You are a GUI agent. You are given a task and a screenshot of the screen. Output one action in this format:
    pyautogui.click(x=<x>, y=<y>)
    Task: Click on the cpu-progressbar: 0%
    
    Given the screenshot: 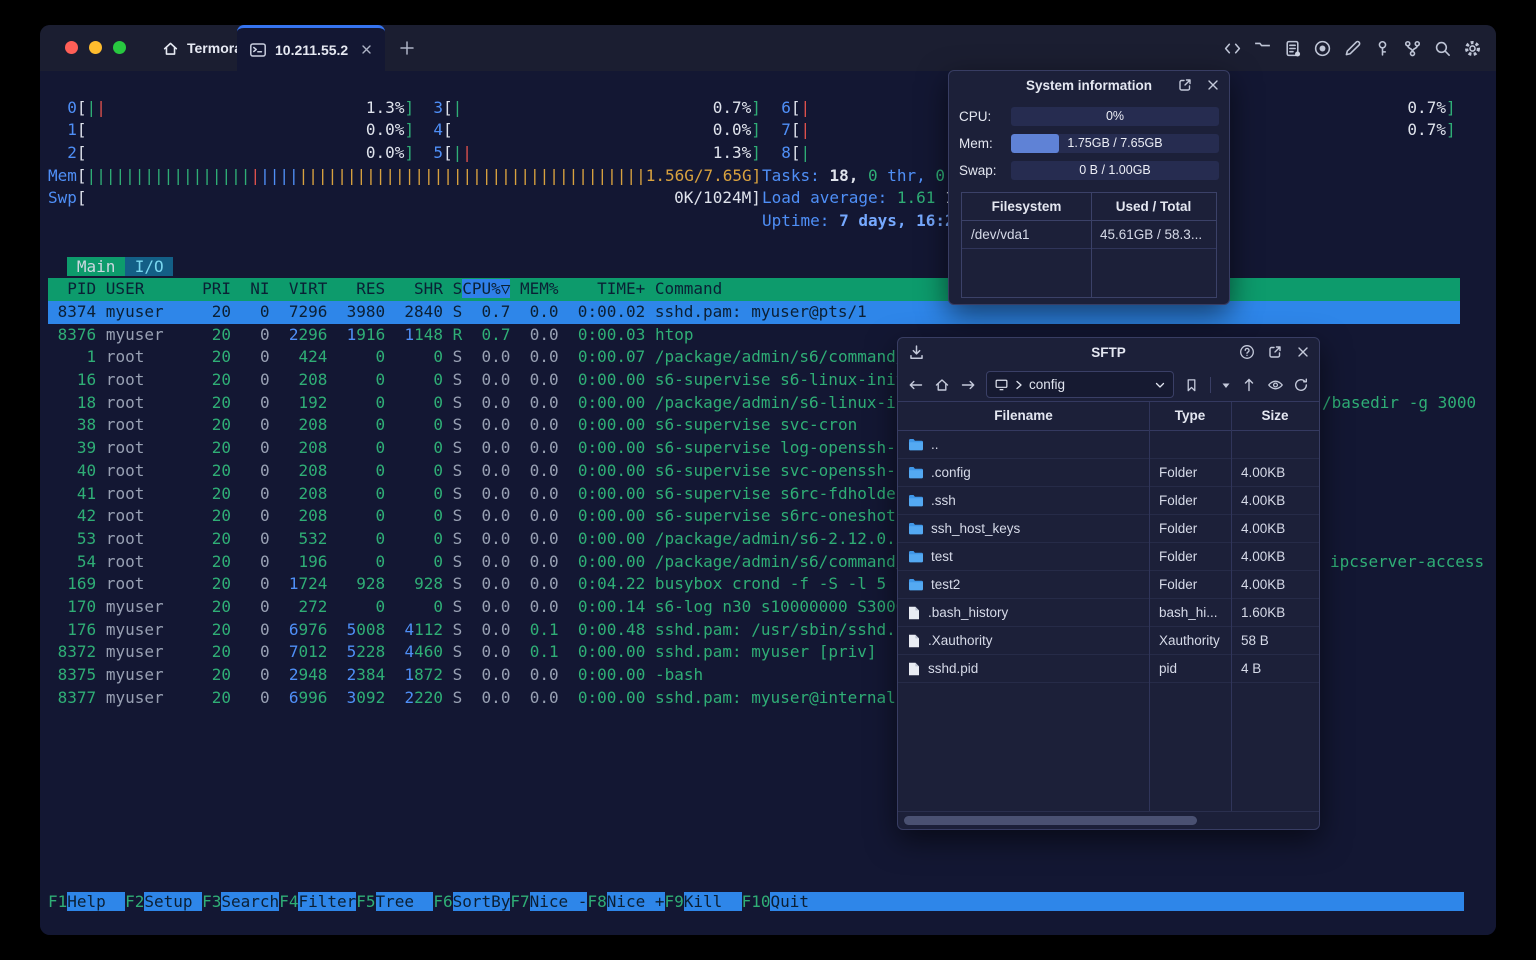 What is the action you would take?
    pyautogui.click(x=1115, y=116)
    